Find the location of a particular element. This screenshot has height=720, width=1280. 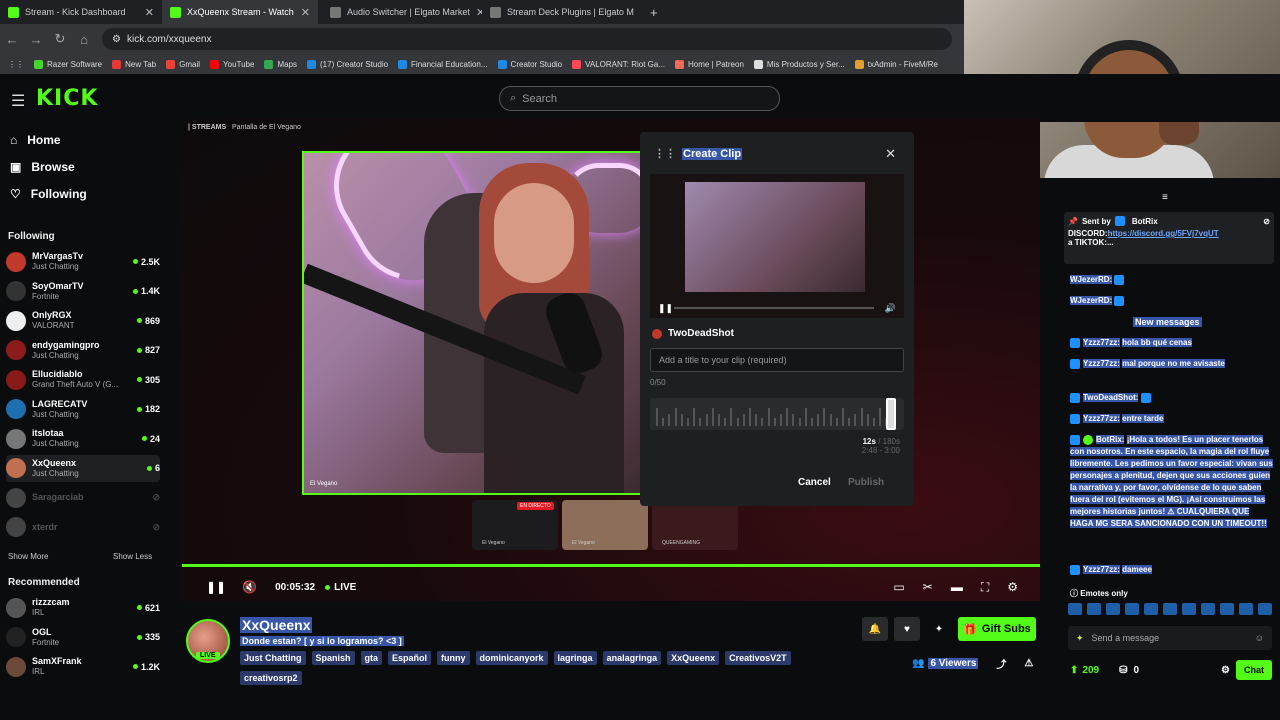

sidebar-channel: Ellucidiablo Grand Theft Auto V (G... 305 is located at coordinates (83, 379).